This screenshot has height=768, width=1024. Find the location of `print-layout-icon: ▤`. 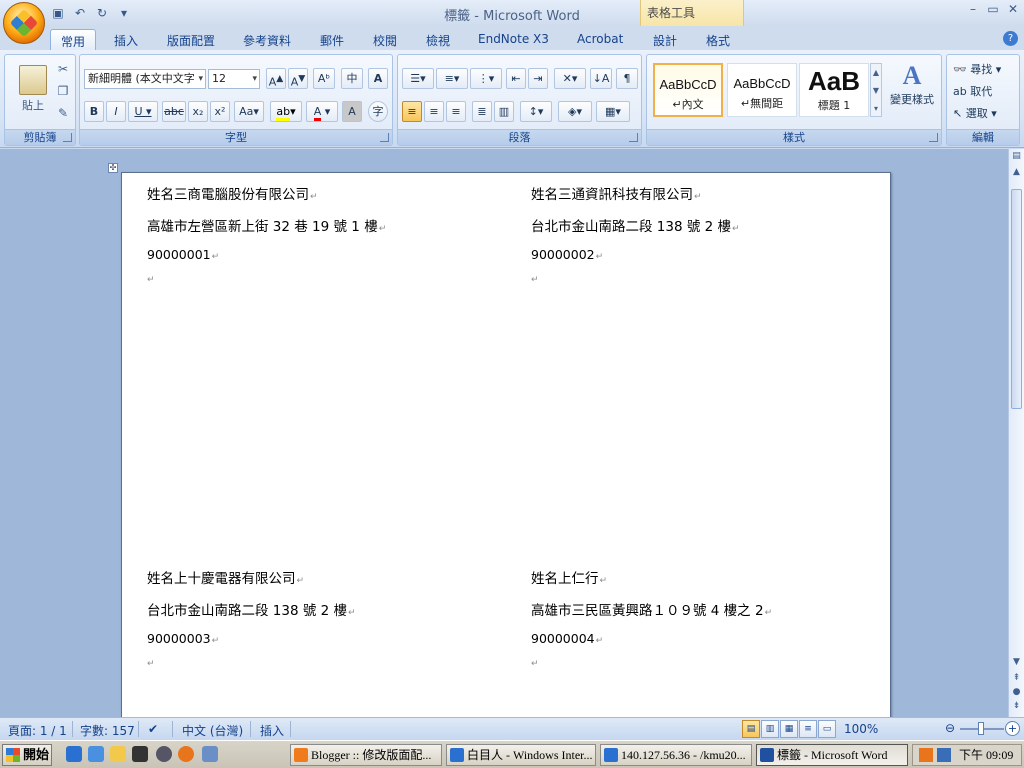

print-layout-icon: ▤ is located at coordinates (751, 729).